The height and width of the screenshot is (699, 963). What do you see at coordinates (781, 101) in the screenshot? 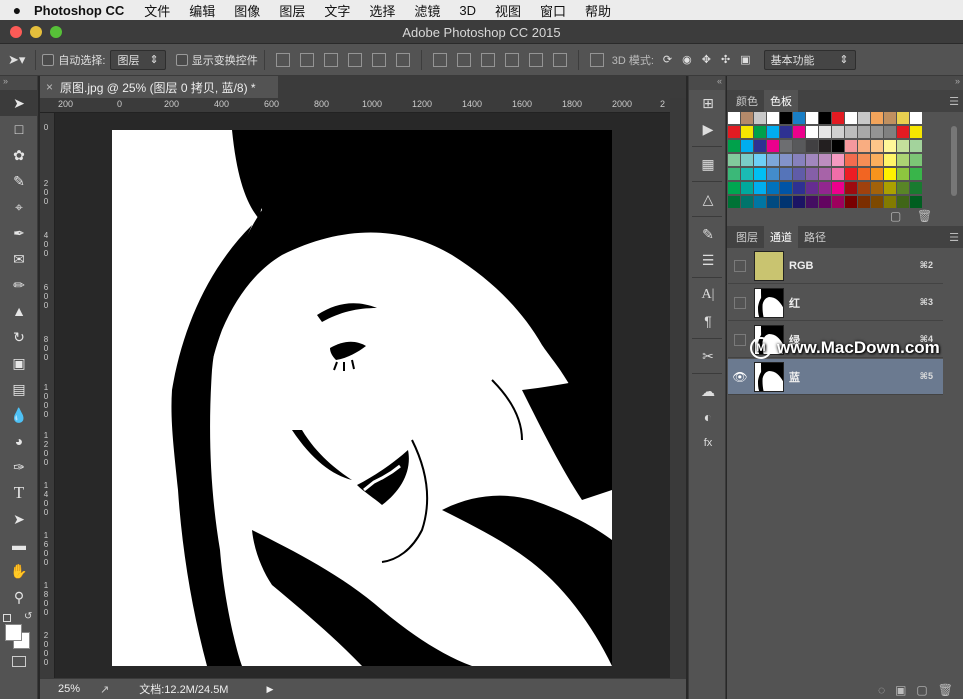
I see `tab-swatches: 色板` at bounding box center [781, 101].